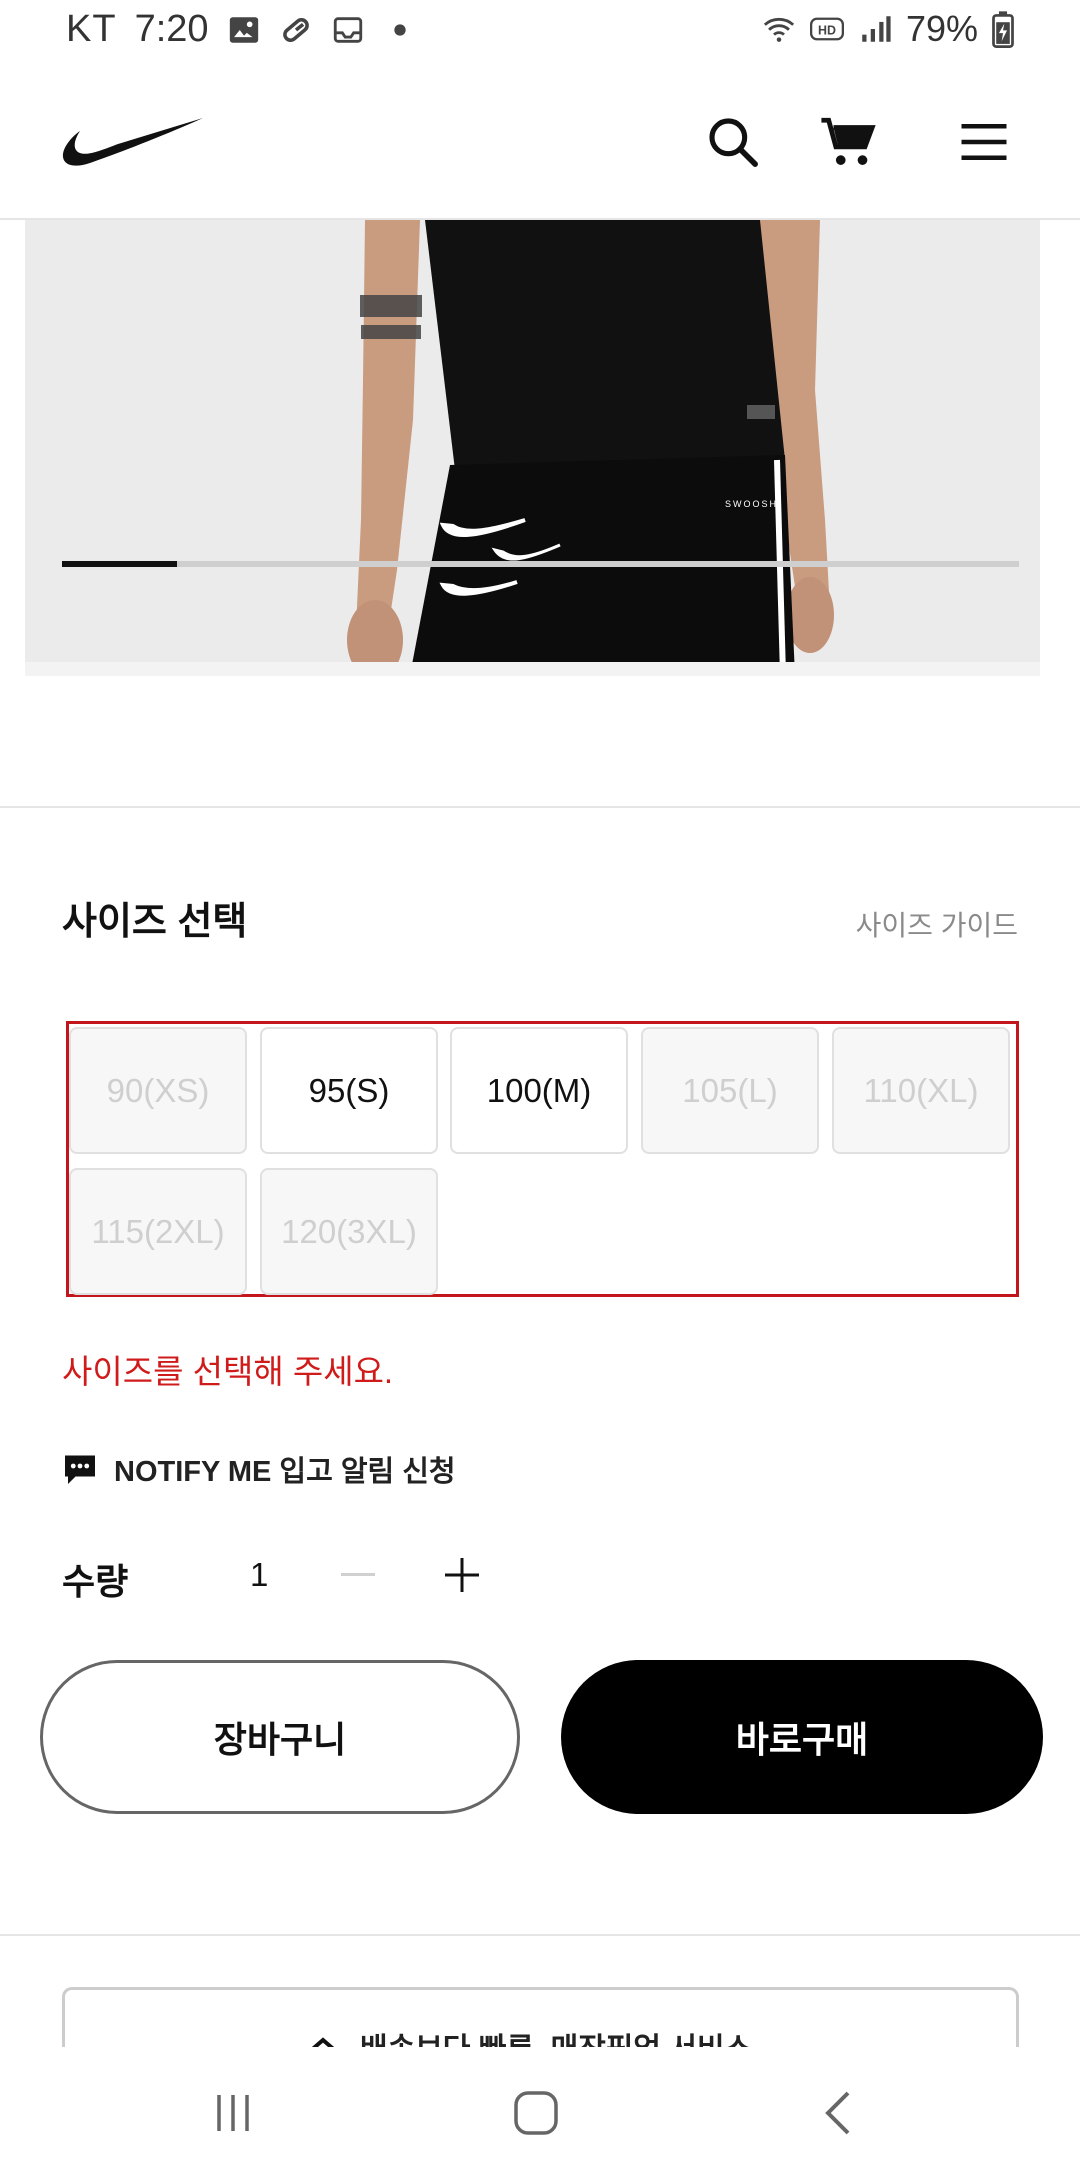  Describe the element at coordinates (941, 28) in the screenshot. I see `battery-label: 79%` at that location.